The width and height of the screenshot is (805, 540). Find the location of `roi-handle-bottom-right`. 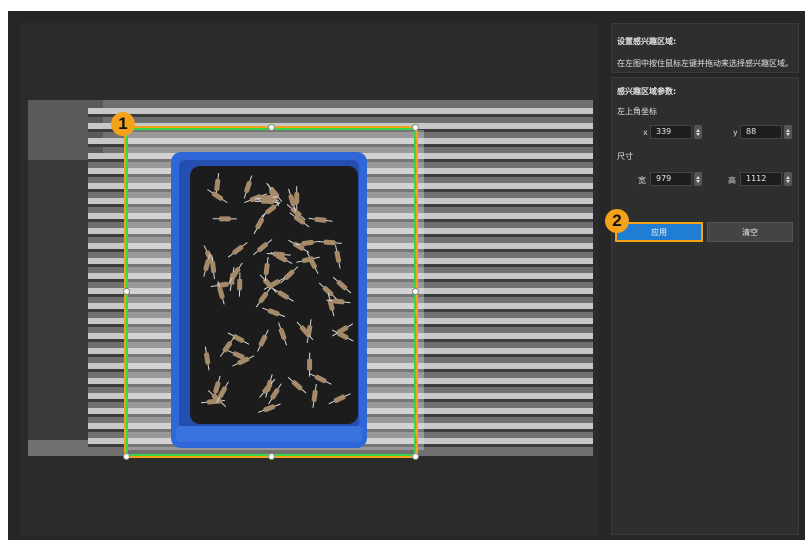

roi-handle-bottom-right is located at coordinates (415, 456).